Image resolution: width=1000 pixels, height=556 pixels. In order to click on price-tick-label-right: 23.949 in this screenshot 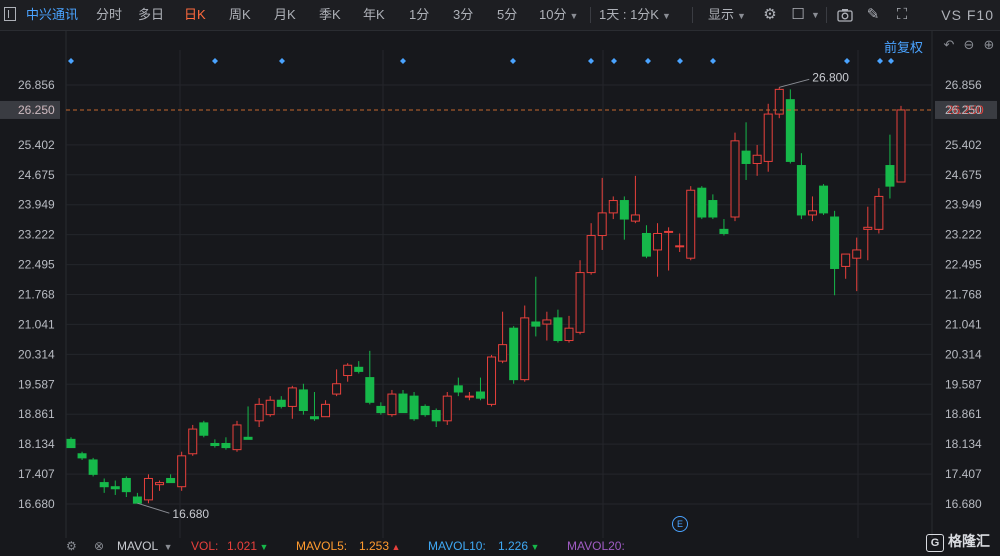, I will do `click(963, 205)`.